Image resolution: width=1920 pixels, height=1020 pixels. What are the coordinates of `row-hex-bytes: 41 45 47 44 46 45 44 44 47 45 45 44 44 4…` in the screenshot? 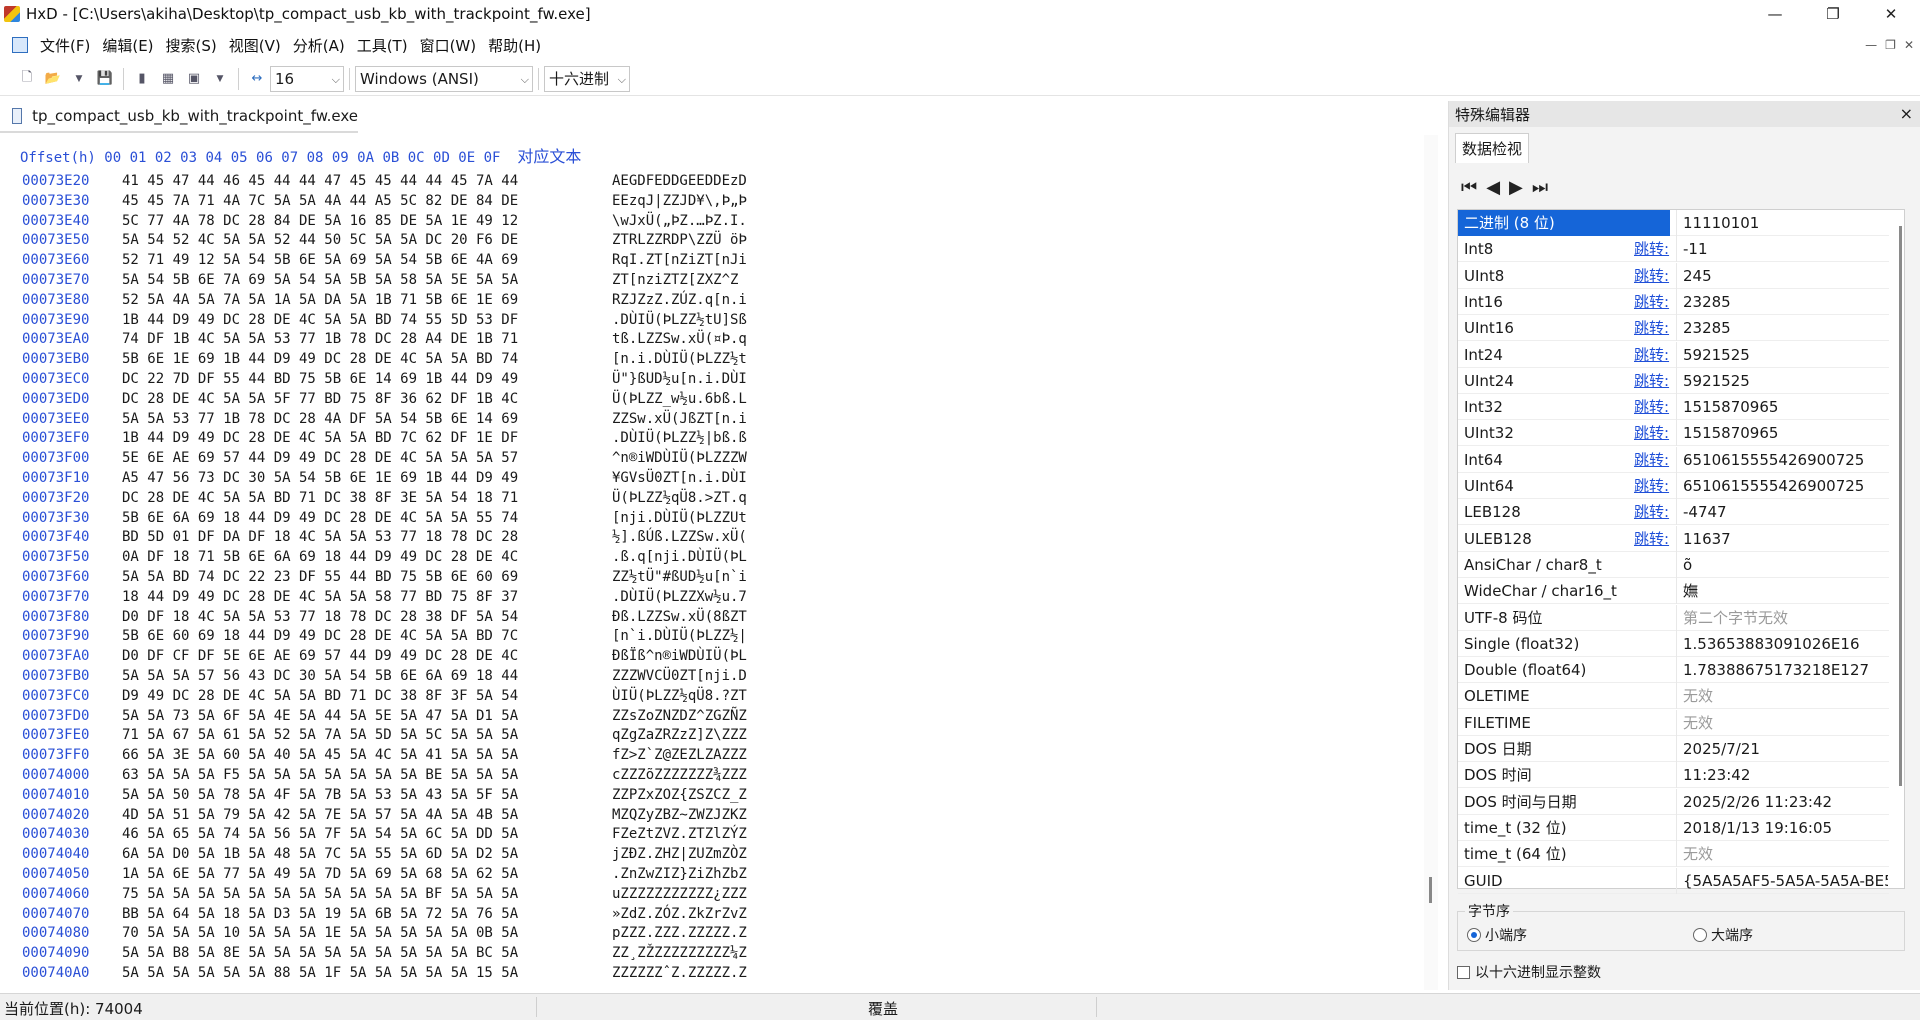 It's located at (320, 181).